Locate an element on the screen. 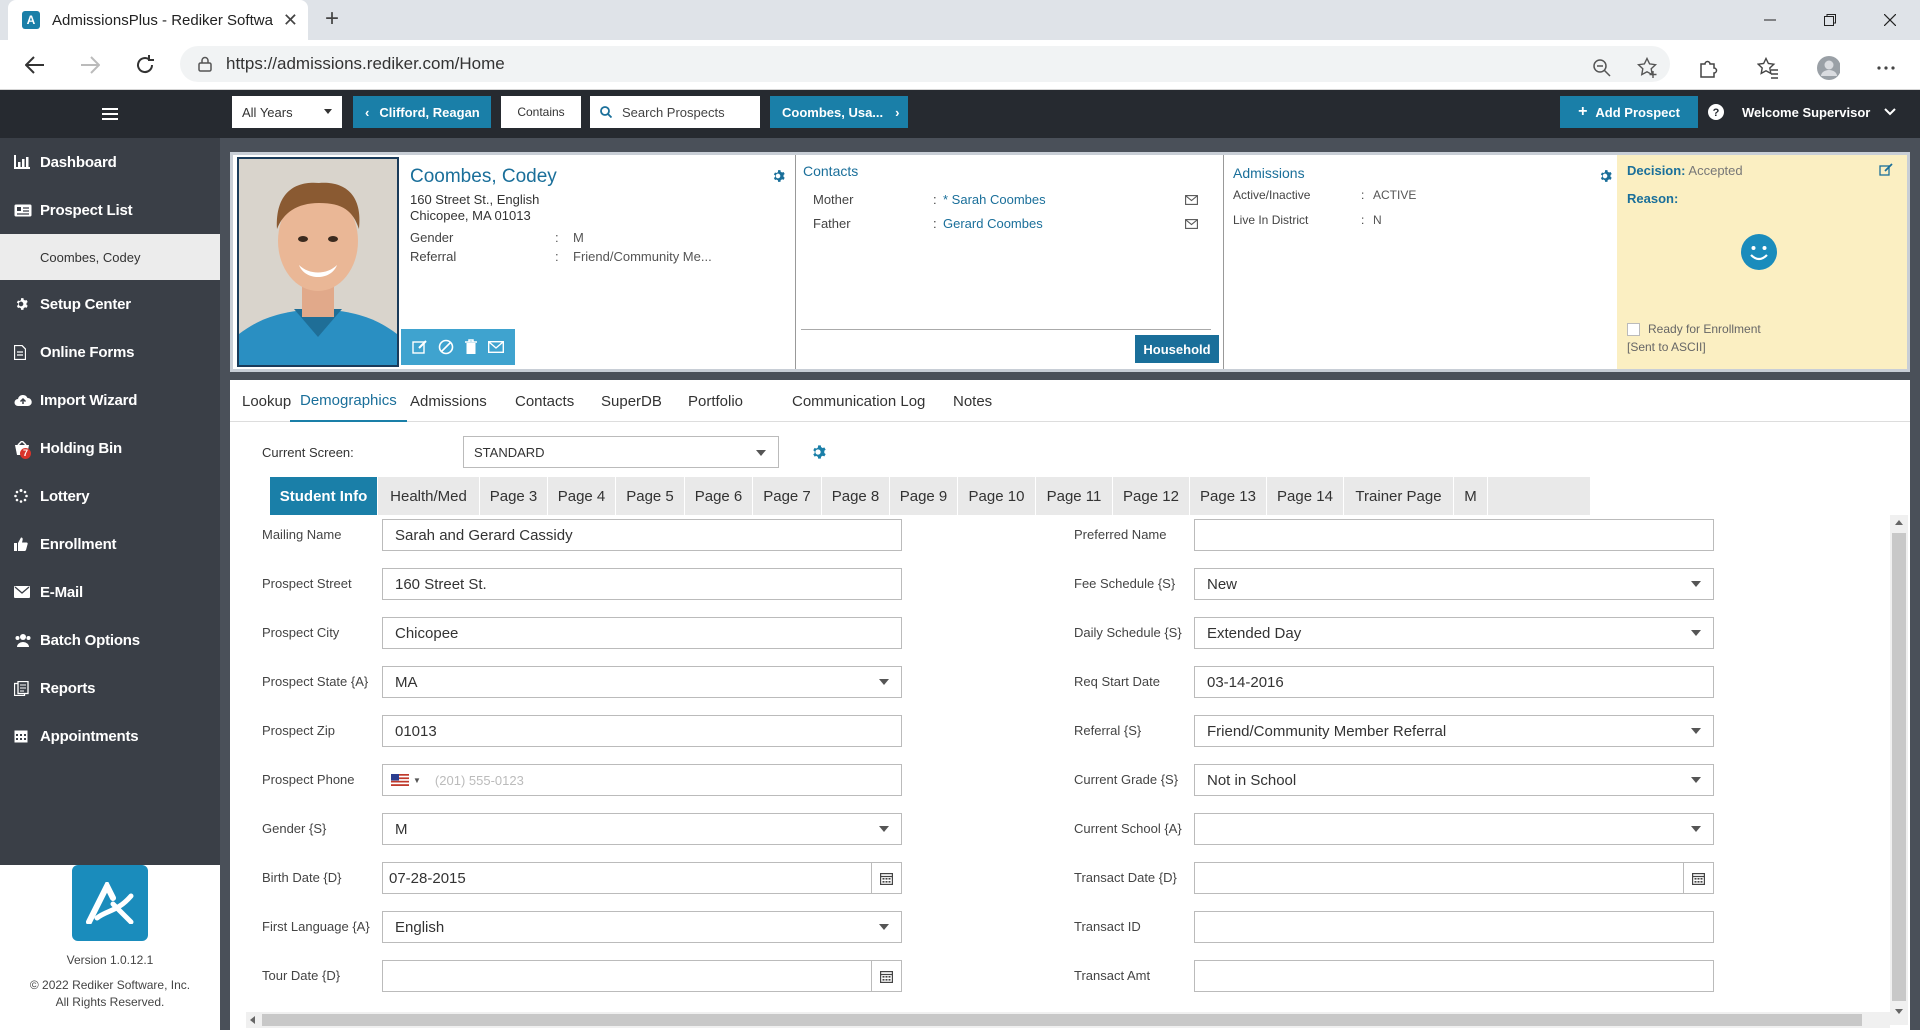  ready-for-enrollment: Ready for Enrollment is located at coordinates (1694, 329).